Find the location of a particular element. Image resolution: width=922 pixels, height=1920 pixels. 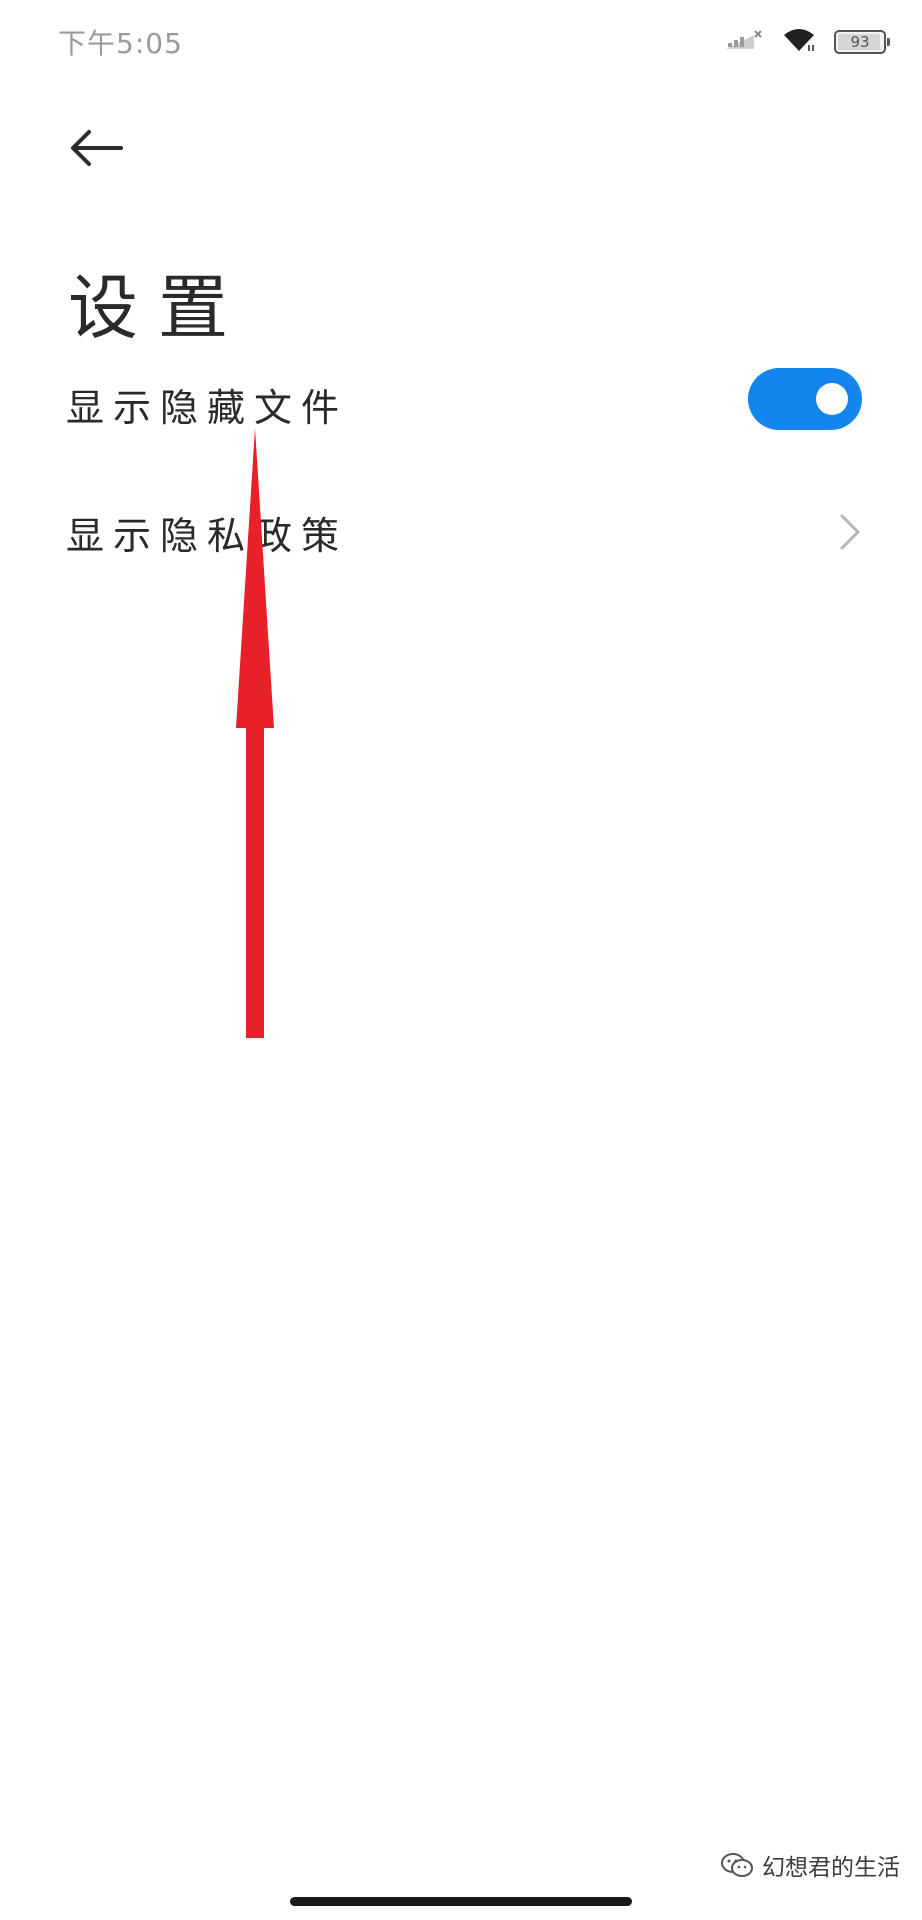

battery-icon: 93 is located at coordinates (862, 42).